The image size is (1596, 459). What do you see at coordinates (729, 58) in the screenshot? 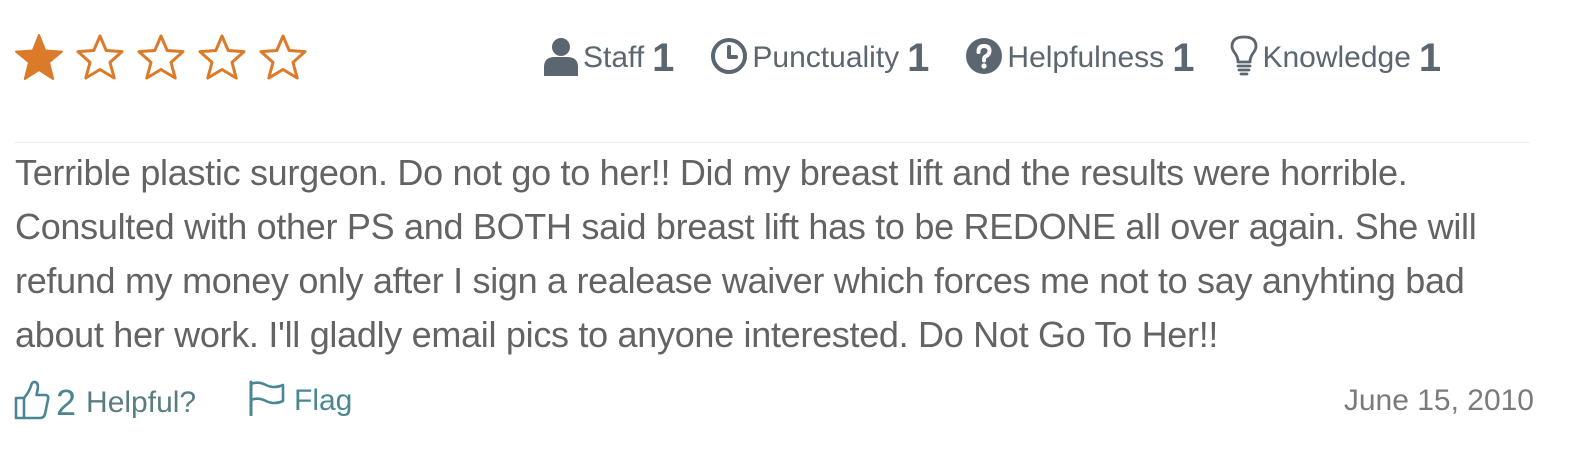
I see `clock-icon` at bounding box center [729, 58].